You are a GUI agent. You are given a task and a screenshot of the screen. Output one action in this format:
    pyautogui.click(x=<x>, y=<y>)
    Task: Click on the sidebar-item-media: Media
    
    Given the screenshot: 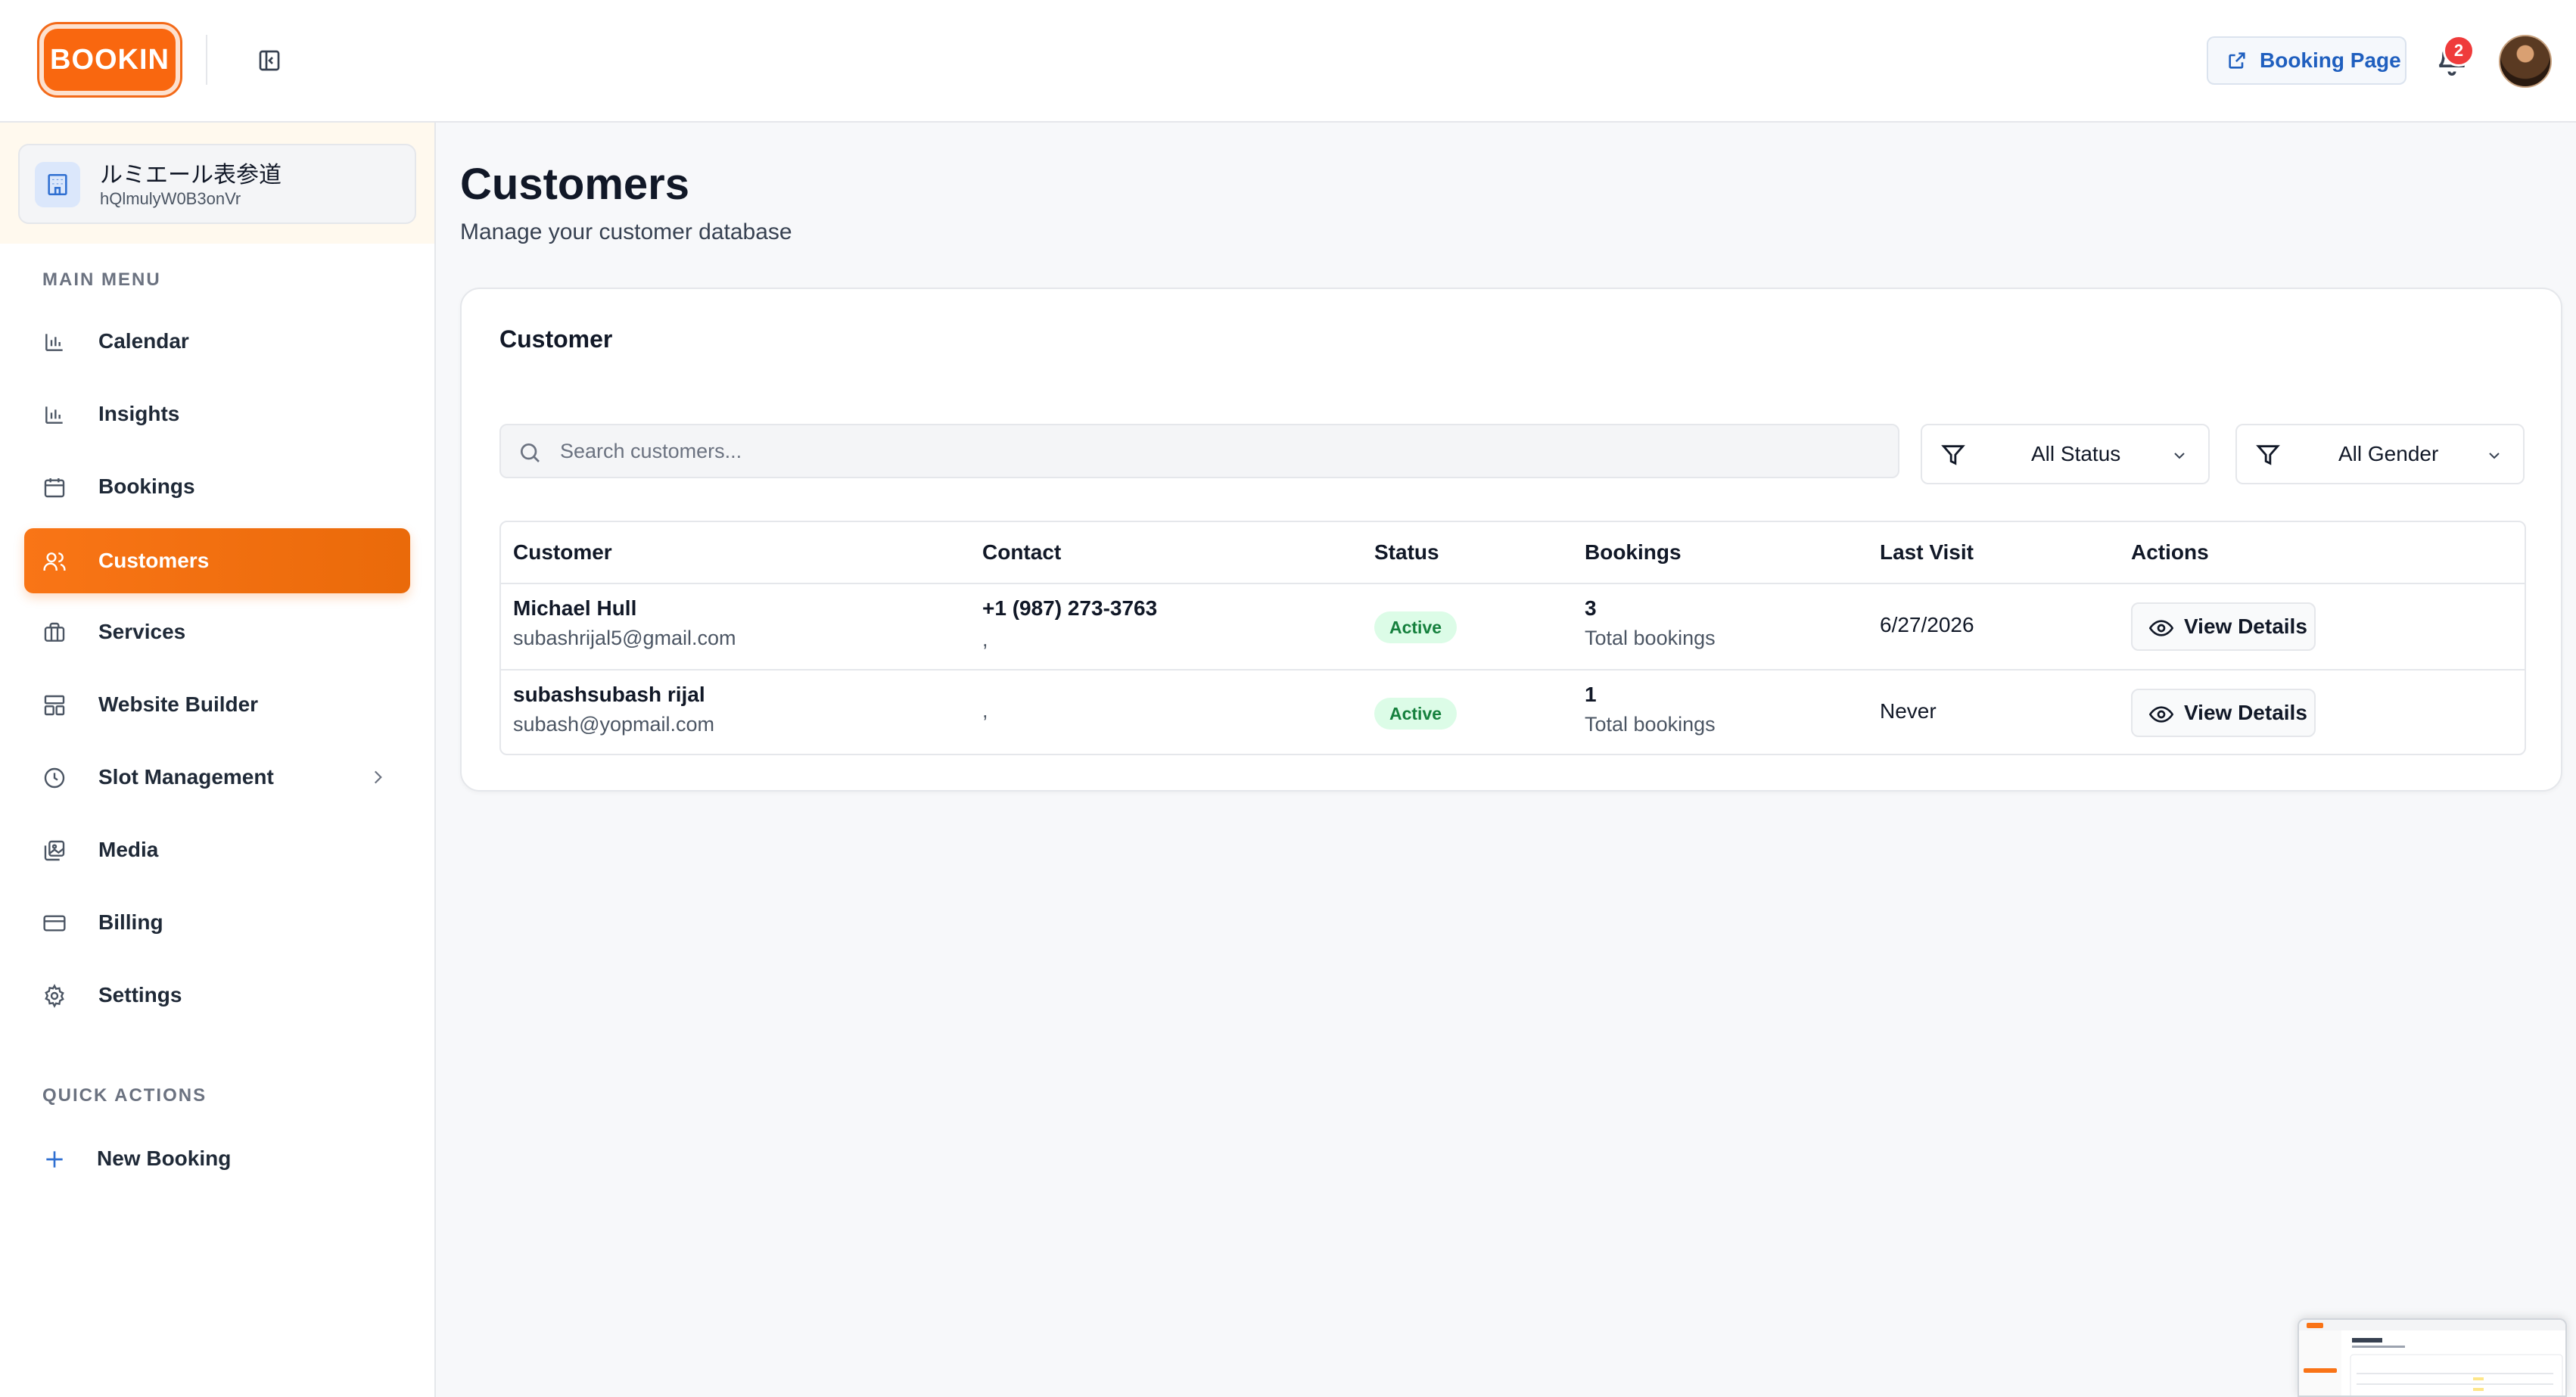 What is the action you would take?
    pyautogui.click(x=217, y=849)
    